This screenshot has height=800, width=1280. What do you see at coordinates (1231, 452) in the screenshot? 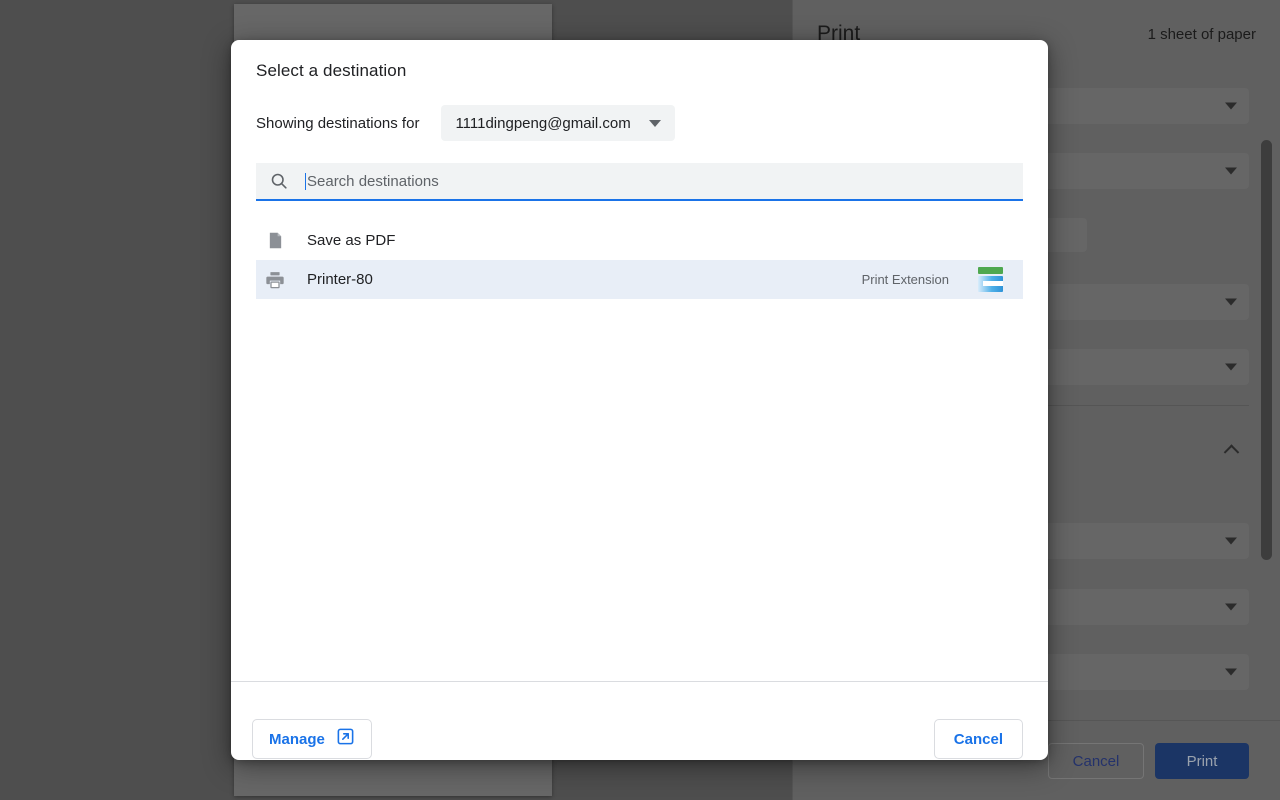
I see `chevron-up-icon` at bounding box center [1231, 452].